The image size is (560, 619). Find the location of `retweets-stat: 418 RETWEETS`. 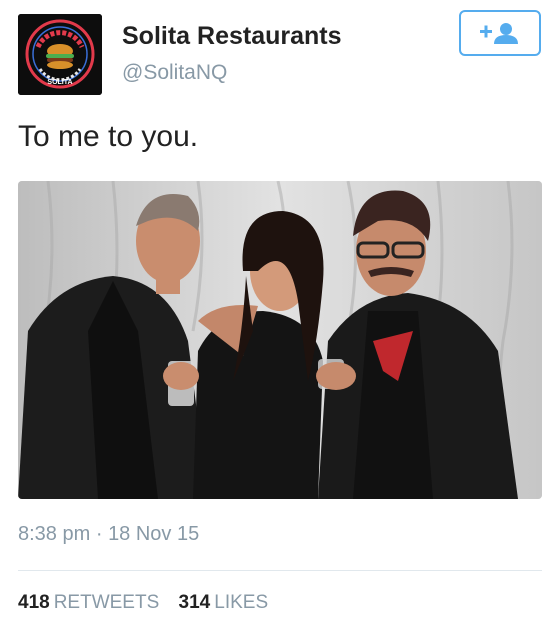

retweets-stat: 418 RETWEETS is located at coordinates (88, 603).